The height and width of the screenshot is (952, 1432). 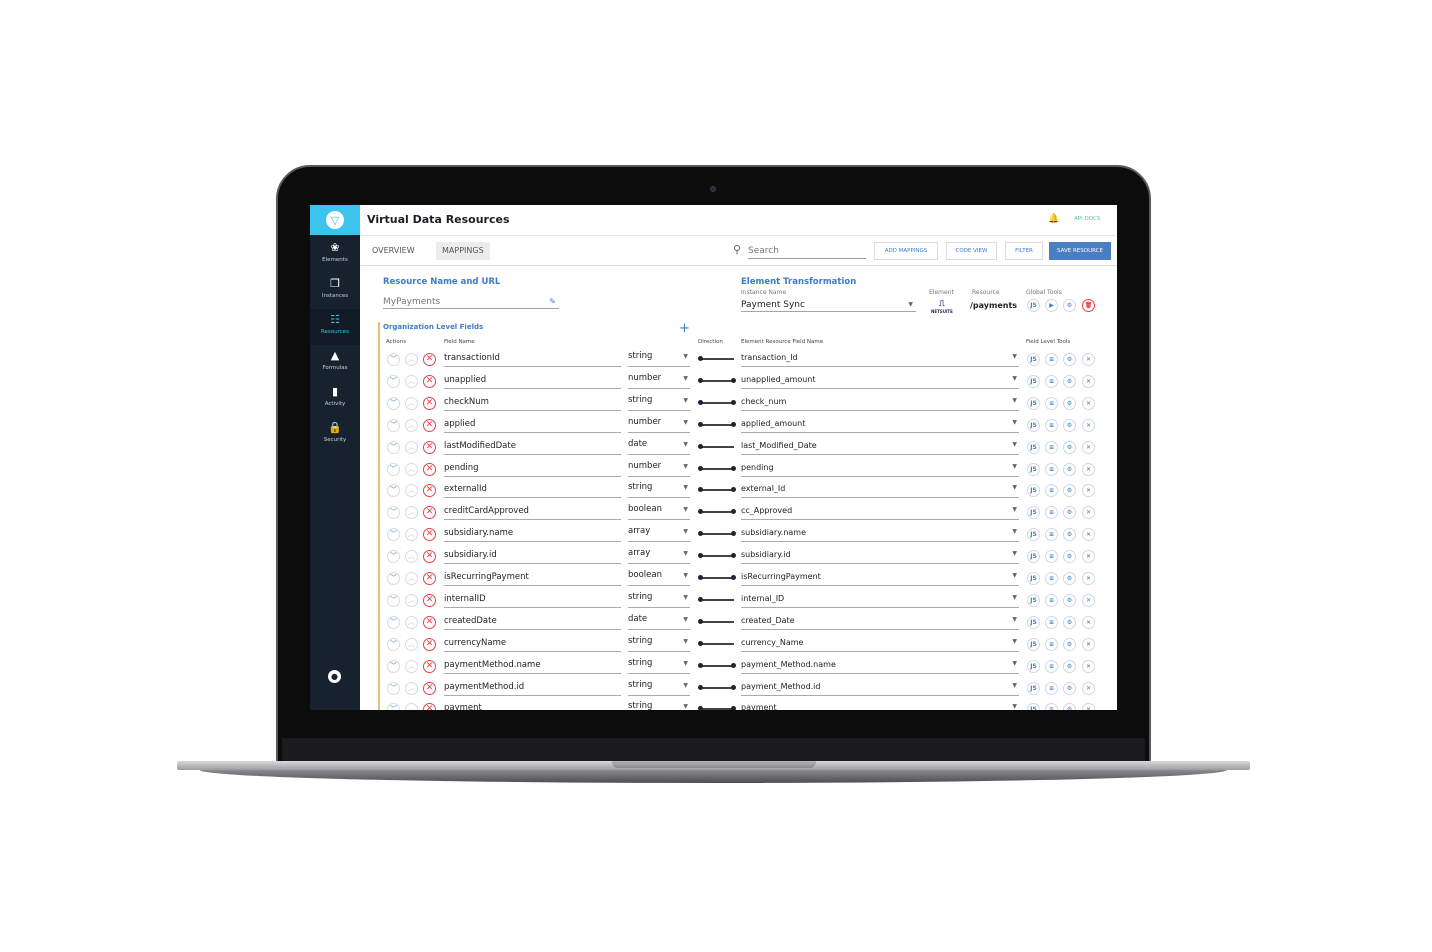 I want to click on field-name-input: internalID, so click(x=532, y=601).